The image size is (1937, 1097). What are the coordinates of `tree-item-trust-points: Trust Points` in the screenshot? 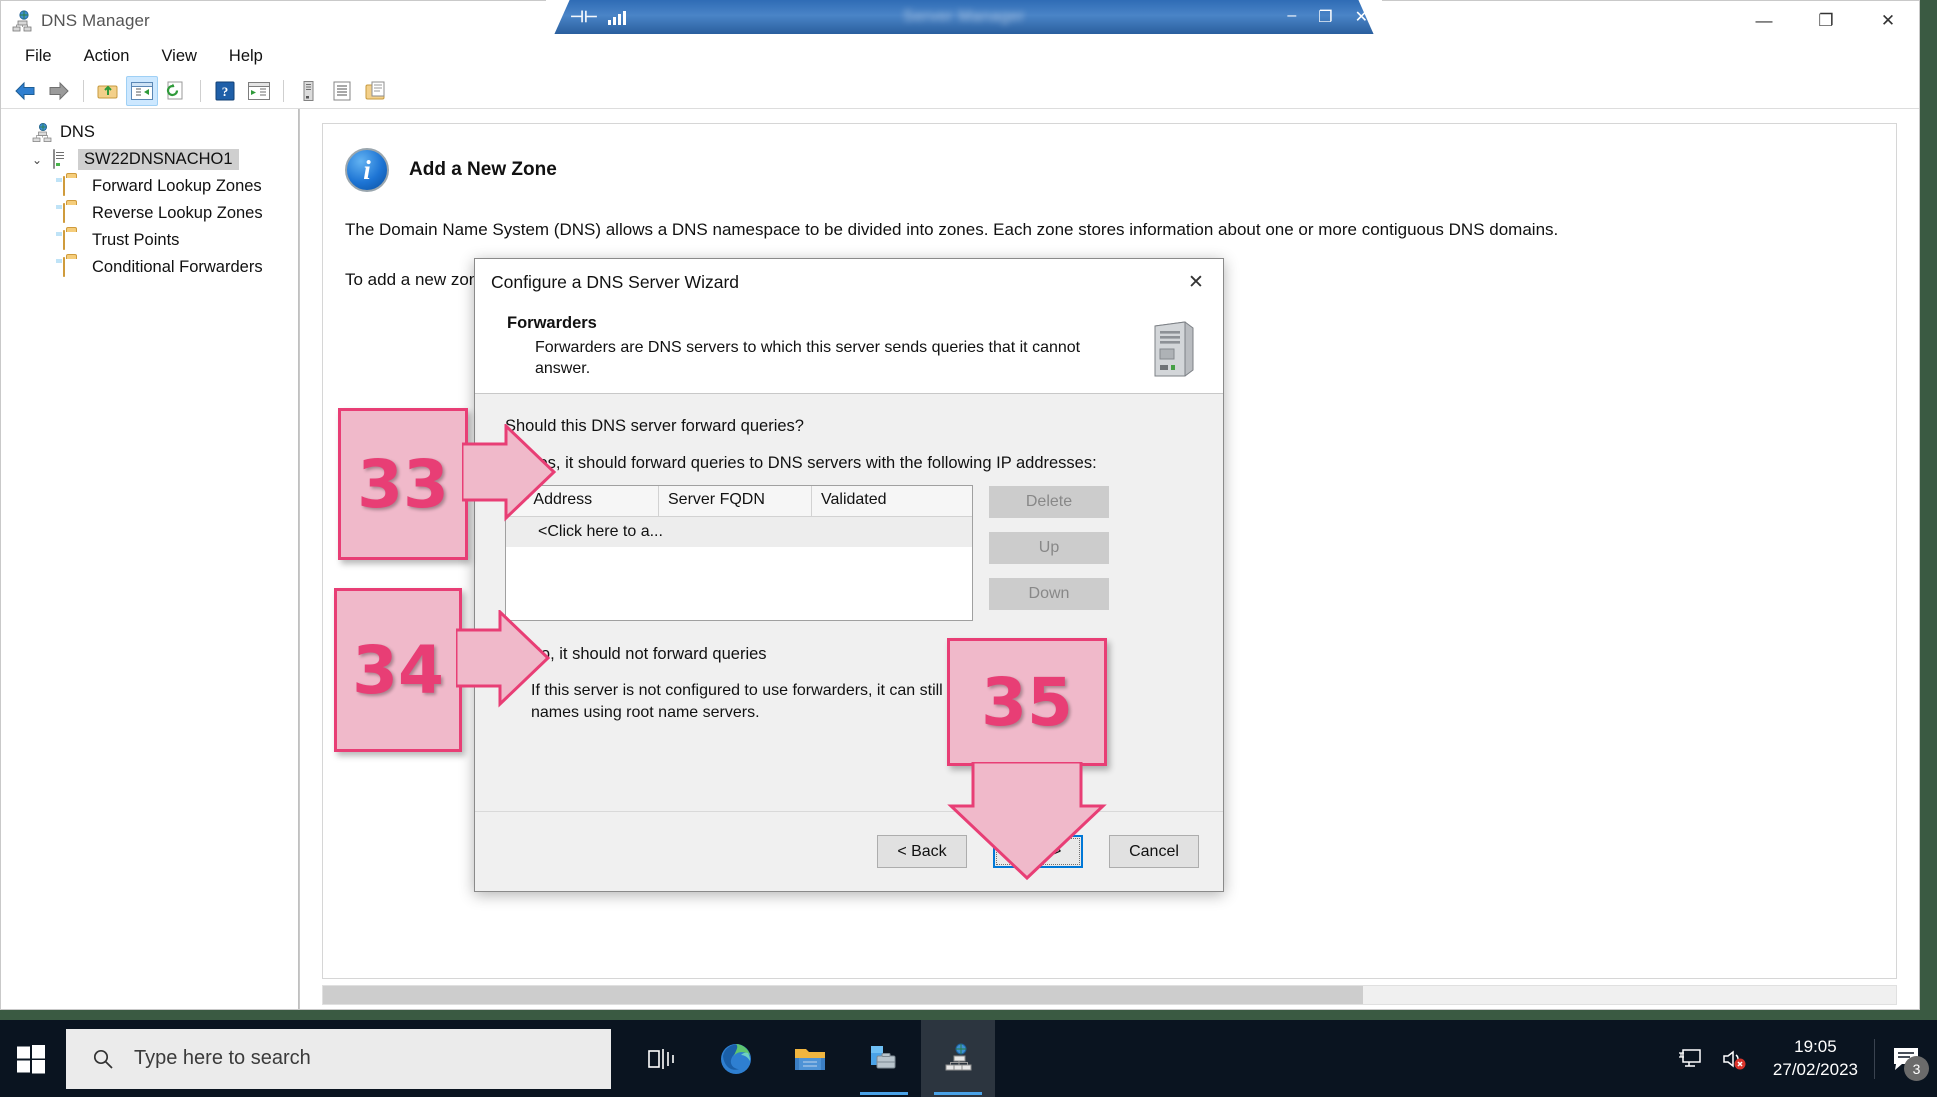 It's located at (149, 240).